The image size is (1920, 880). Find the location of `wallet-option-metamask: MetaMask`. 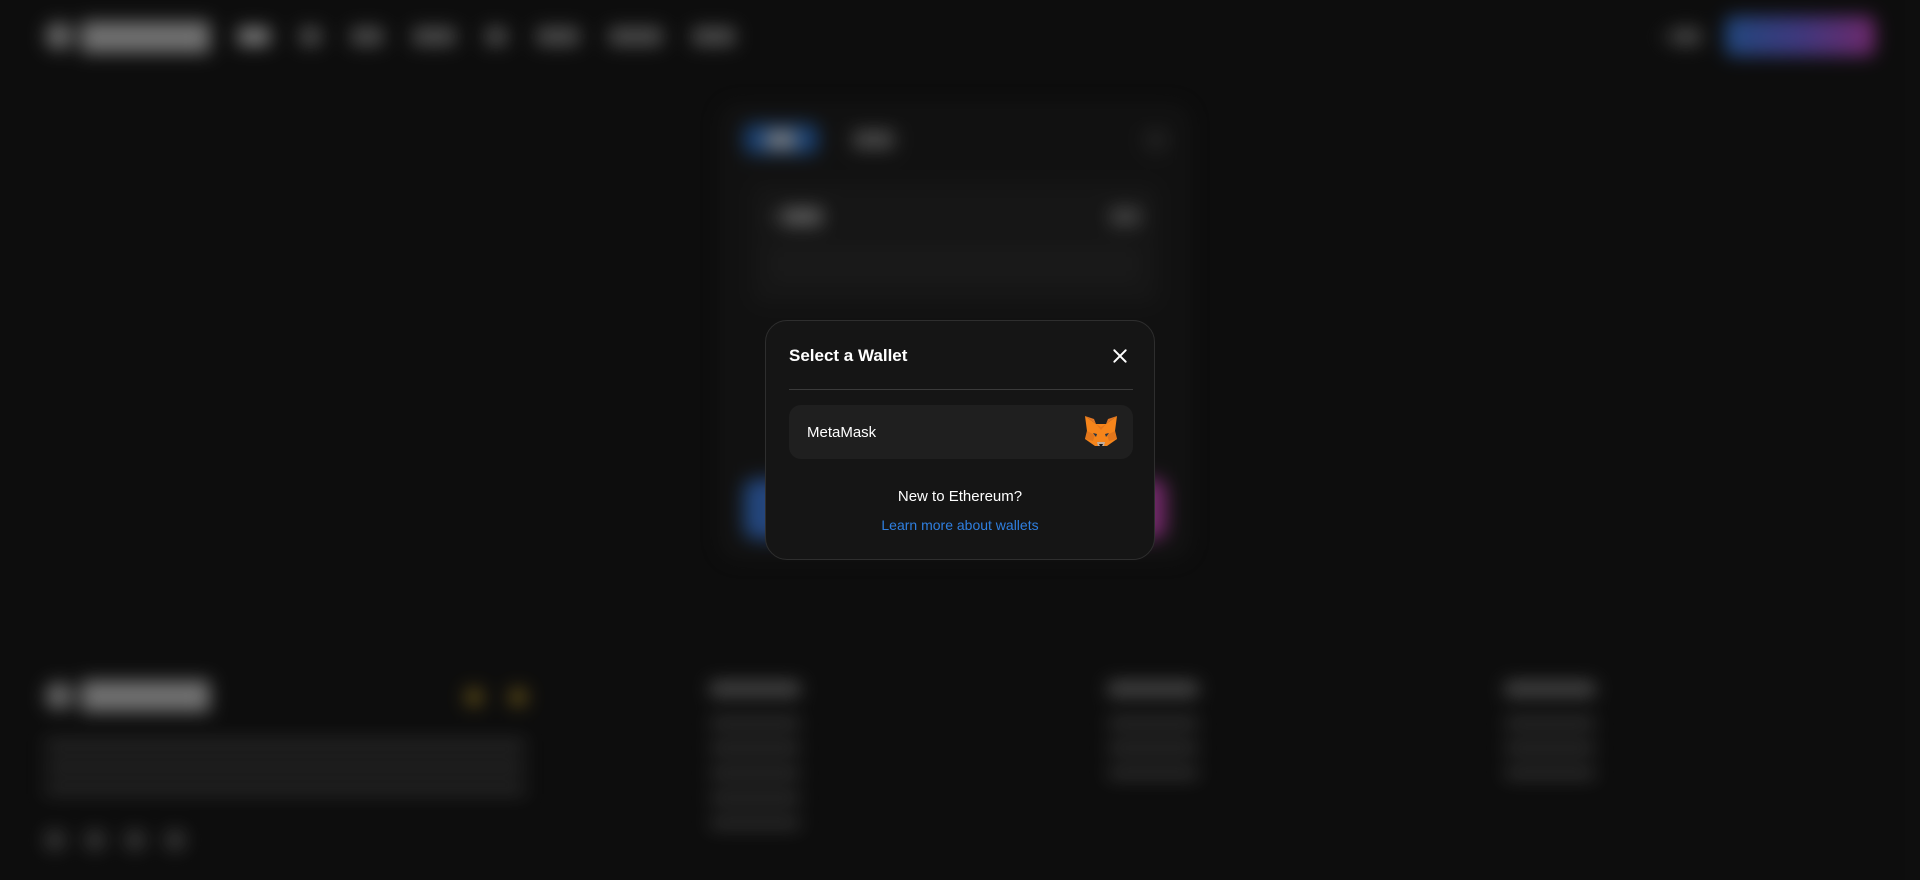

wallet-option-metamask: MetaMask is located at coordinates (961, 432).